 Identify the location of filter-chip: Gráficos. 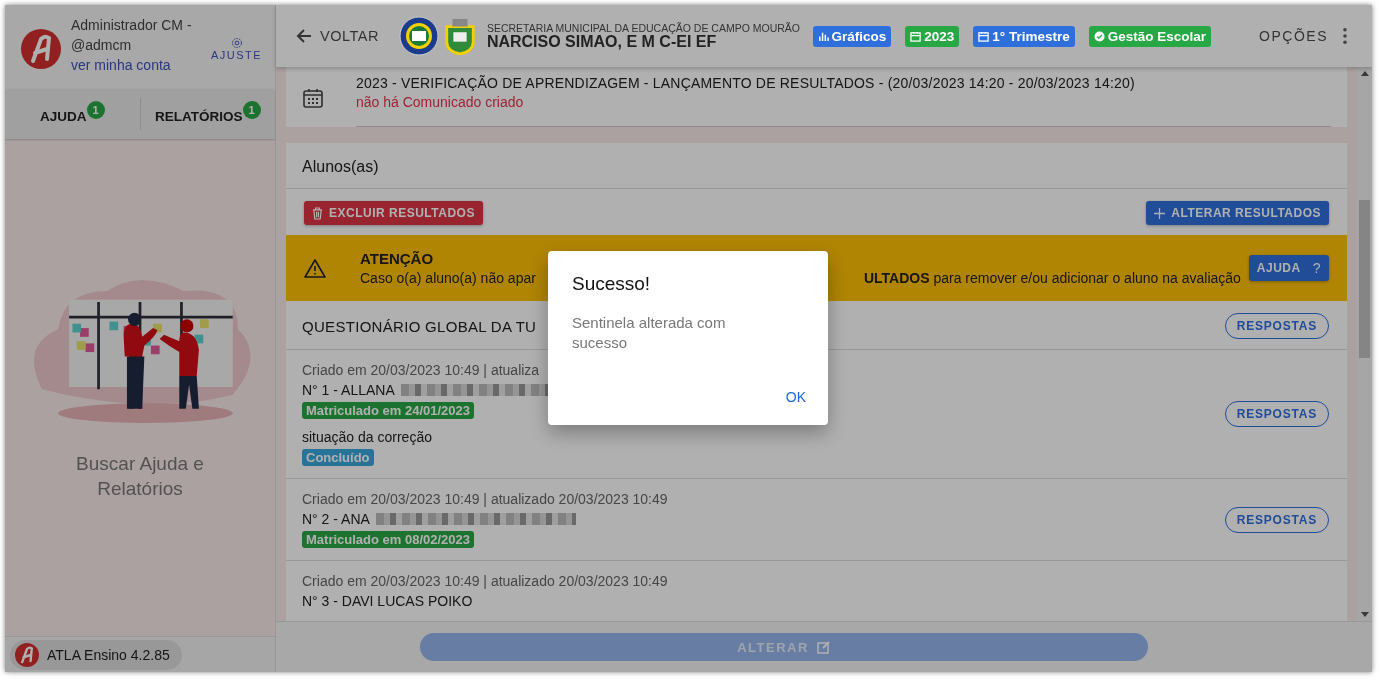
(852, 36).